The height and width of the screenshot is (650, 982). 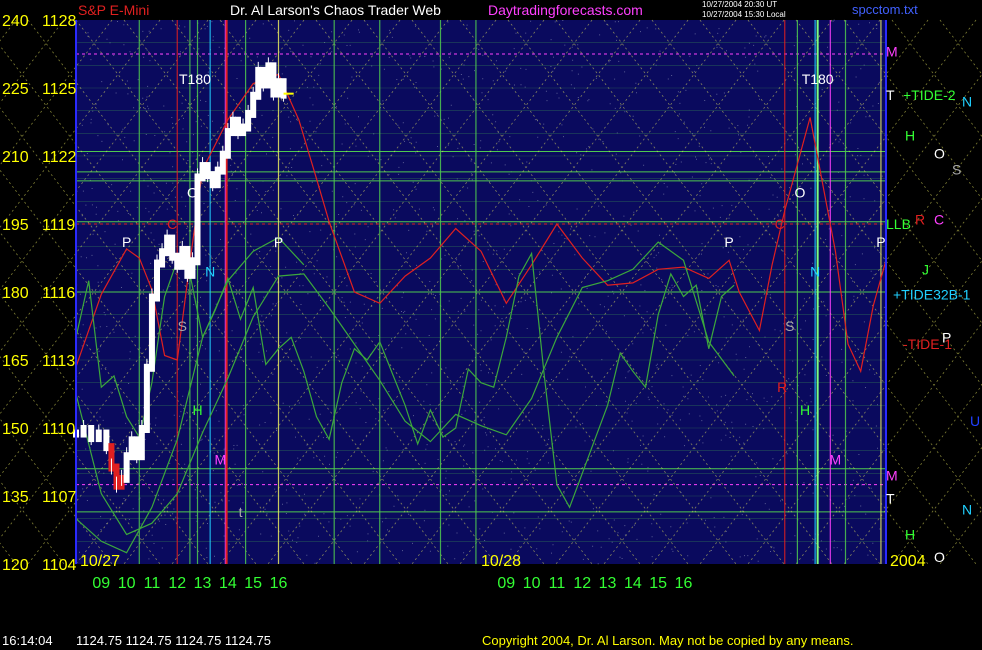 What do you see at coordinates (58, 293) in the screenshot?
I see `y-tick-label-b: 1116` at bounding box center [58, 293].